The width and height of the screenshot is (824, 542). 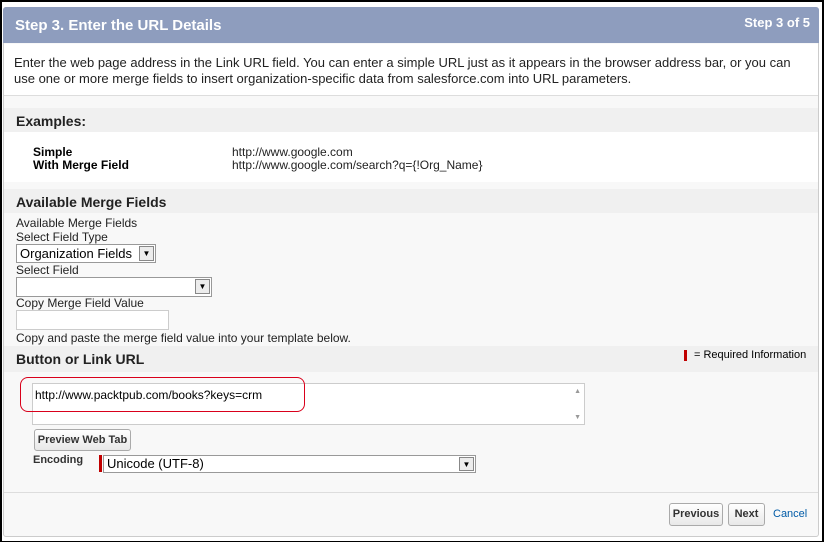 I want to click on example-label: Simple, so click(x=53, y=152).